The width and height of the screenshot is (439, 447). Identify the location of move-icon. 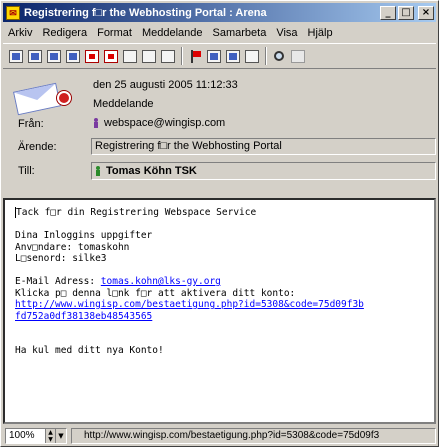
(214, 56).